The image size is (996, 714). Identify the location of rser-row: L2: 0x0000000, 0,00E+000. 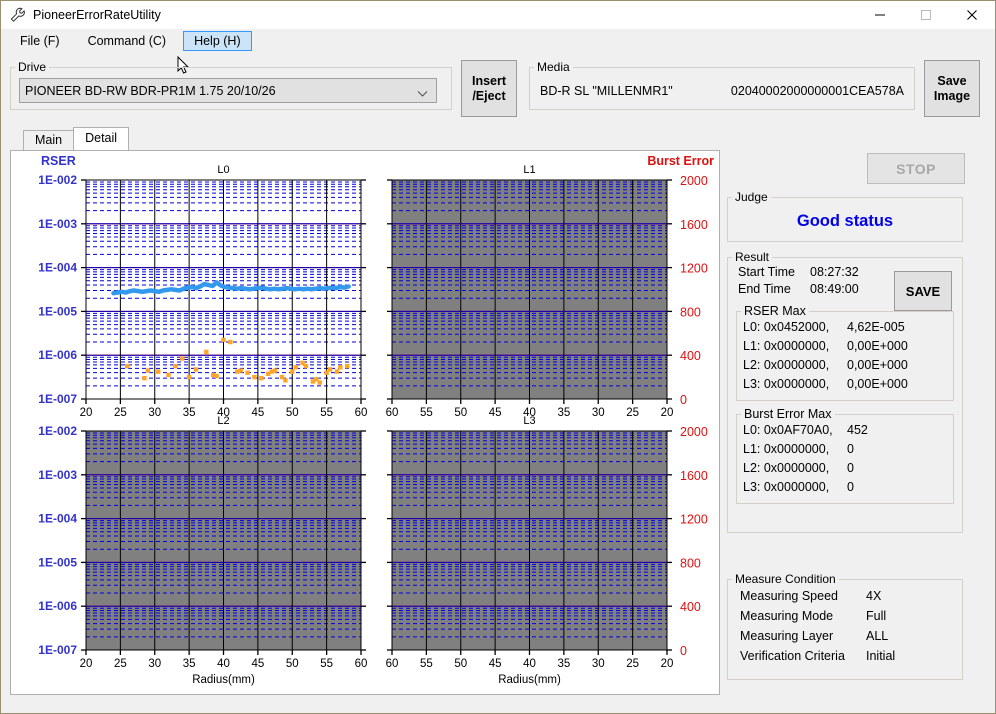
(845, 365).